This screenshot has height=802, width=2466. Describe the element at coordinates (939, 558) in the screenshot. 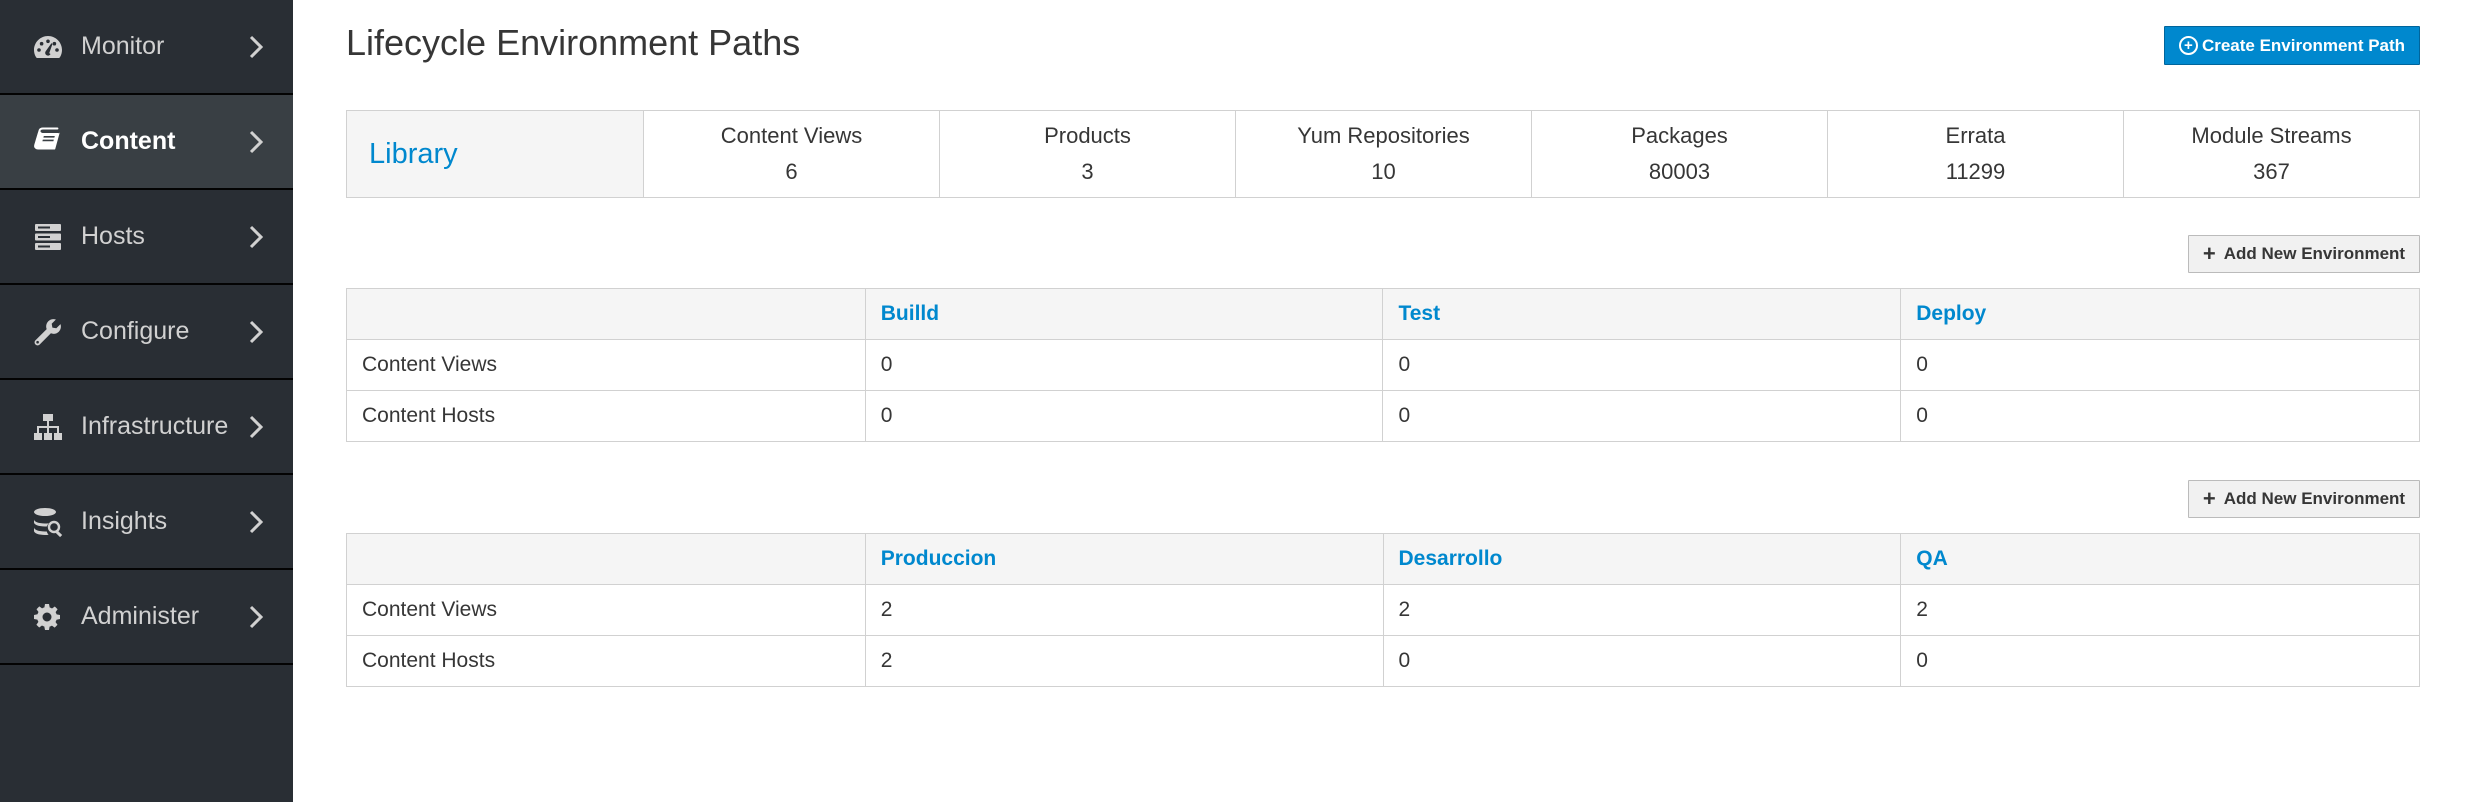

I see `environment-link: Produccion` at that location.